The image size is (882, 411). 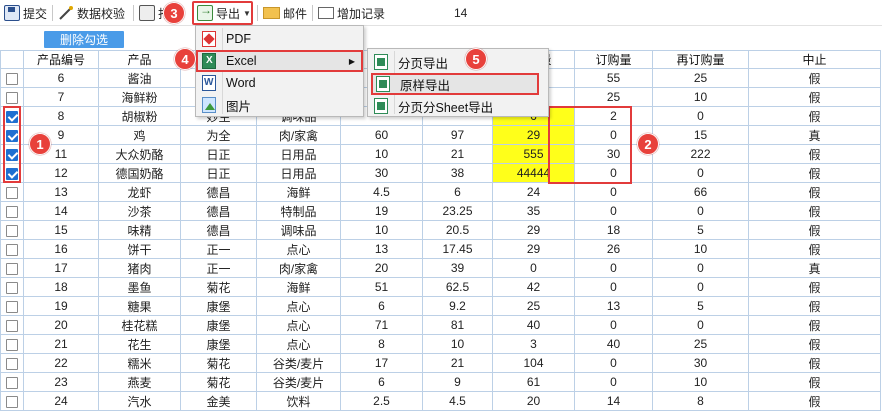 What do you see at coordinates (298, 382) in the screenshot?
I see `table-cell: 谷类/麦片` at bounding box center [298, 382].